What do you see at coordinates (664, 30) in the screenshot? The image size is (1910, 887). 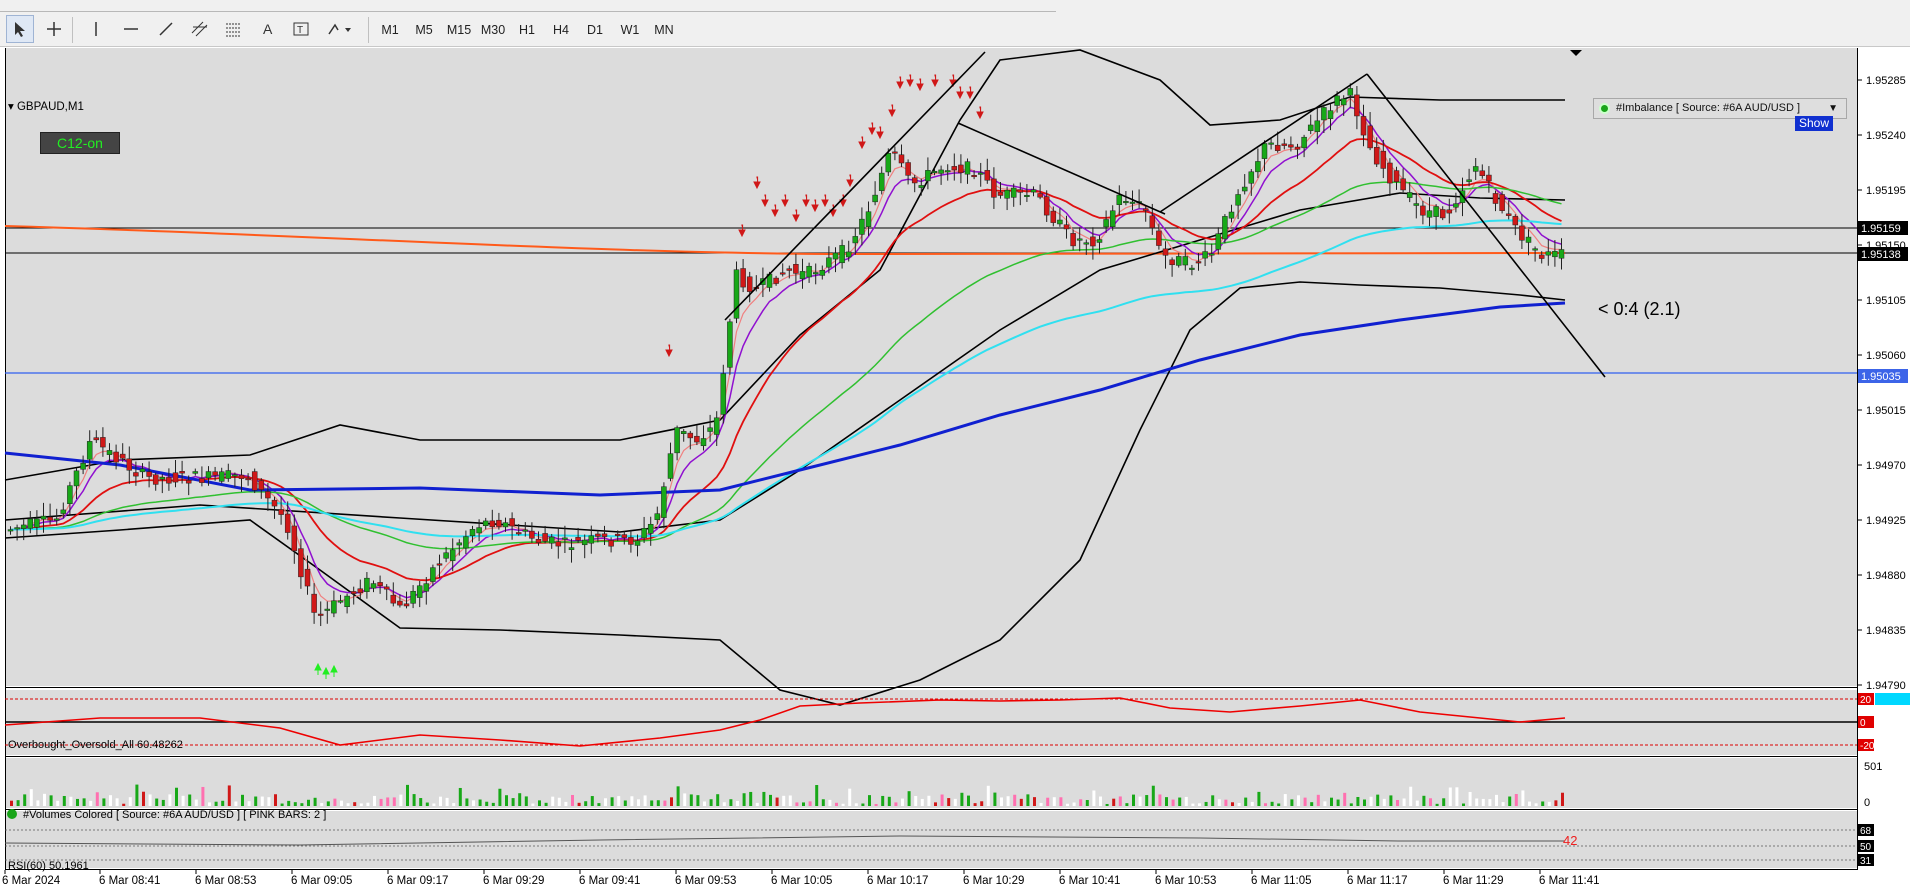 I see `timeframe-mn: MN` at bounding box center [664, 30].